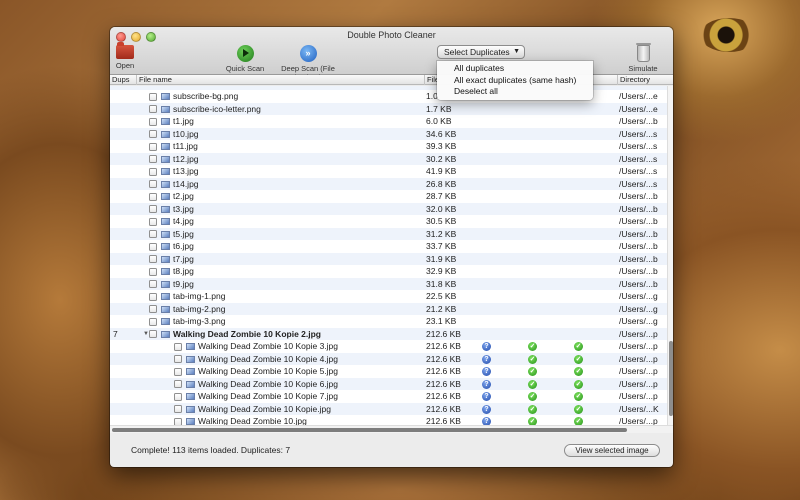  Describe the element at coordinates (633, 80) in the screenshot. I see `column-header-directory: Directory` at that location.